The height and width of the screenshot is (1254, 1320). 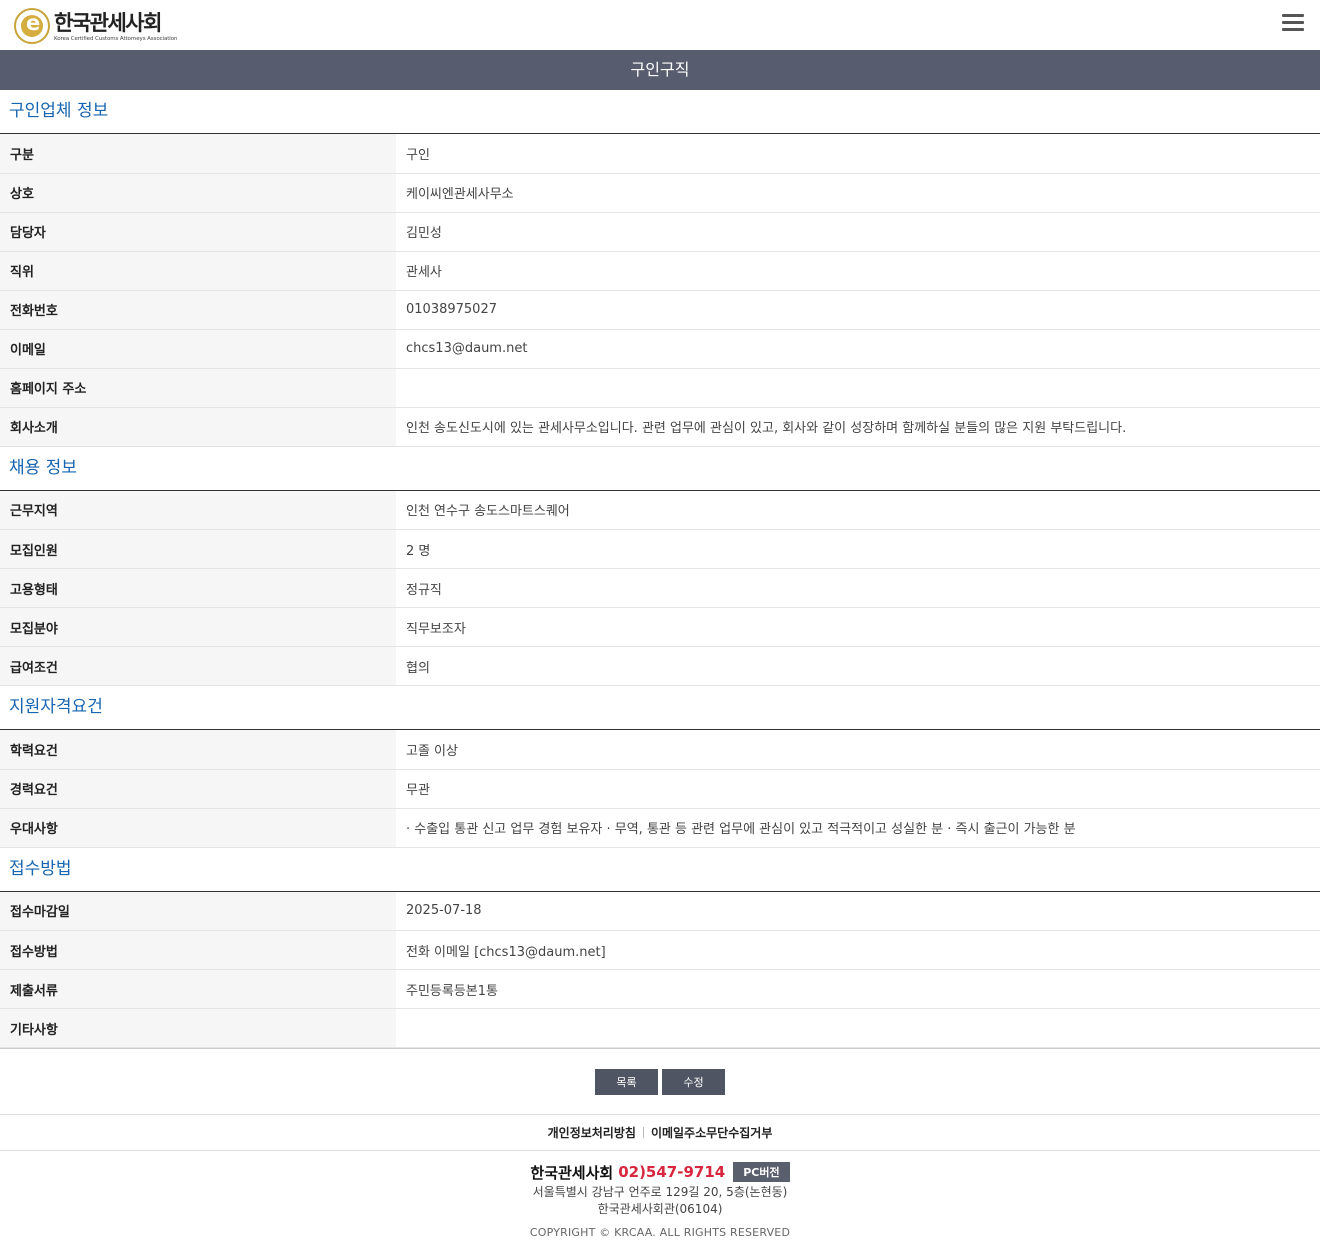 I want to click on row-label: 접수마감일, so click(x=198, y=911).